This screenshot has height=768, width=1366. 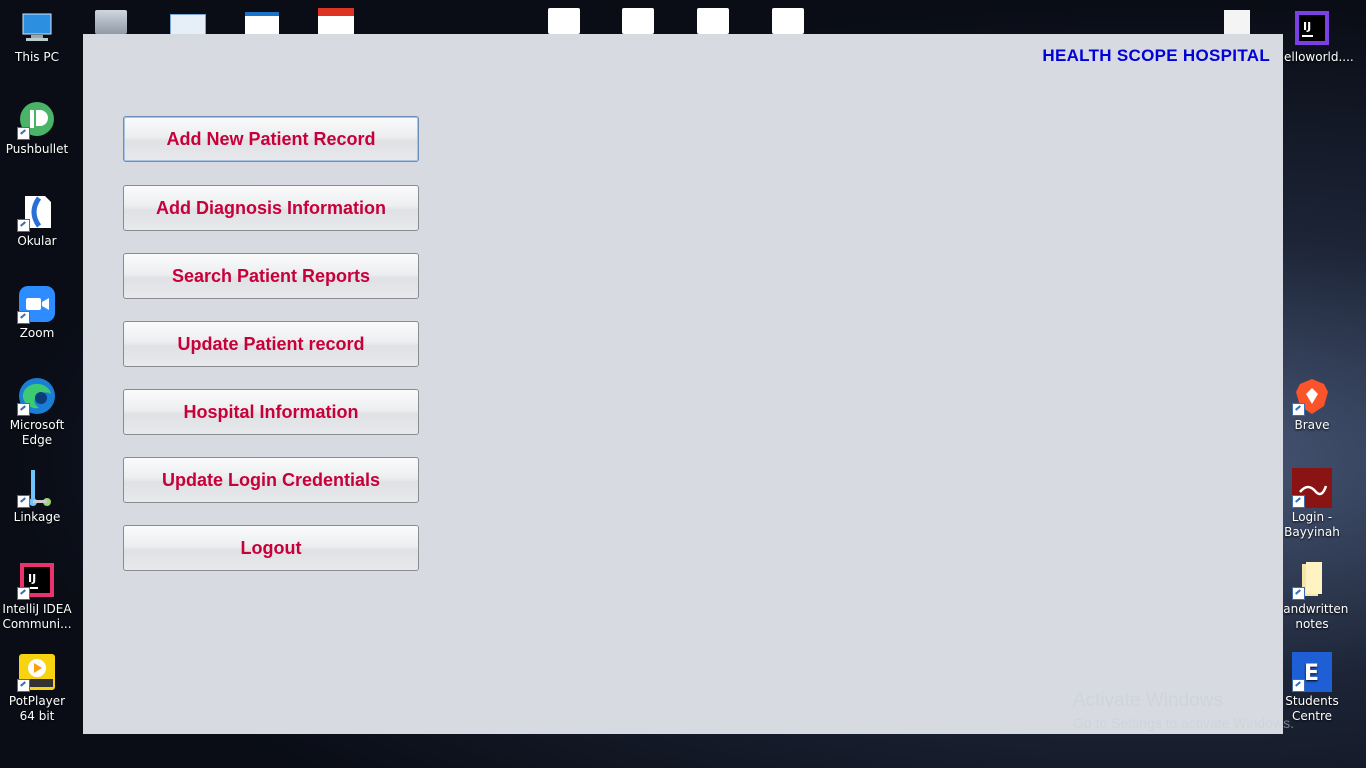 I want to click on watermark-title: Activate Windows, so click(x=1148, y=700).